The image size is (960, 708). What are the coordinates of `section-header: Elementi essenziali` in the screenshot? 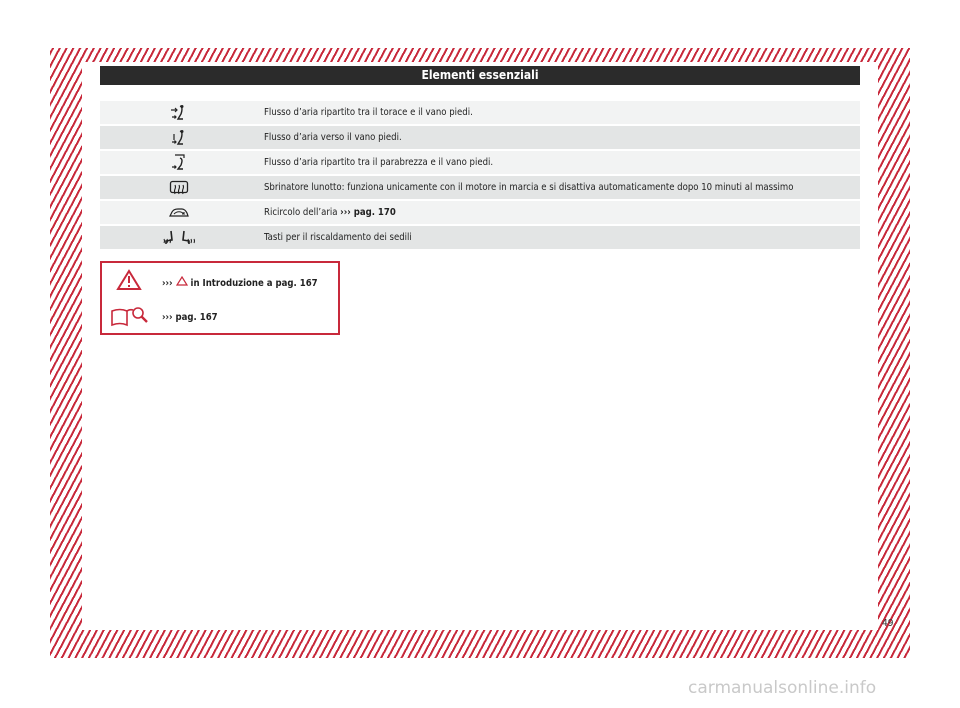 It's located at (480, 75).